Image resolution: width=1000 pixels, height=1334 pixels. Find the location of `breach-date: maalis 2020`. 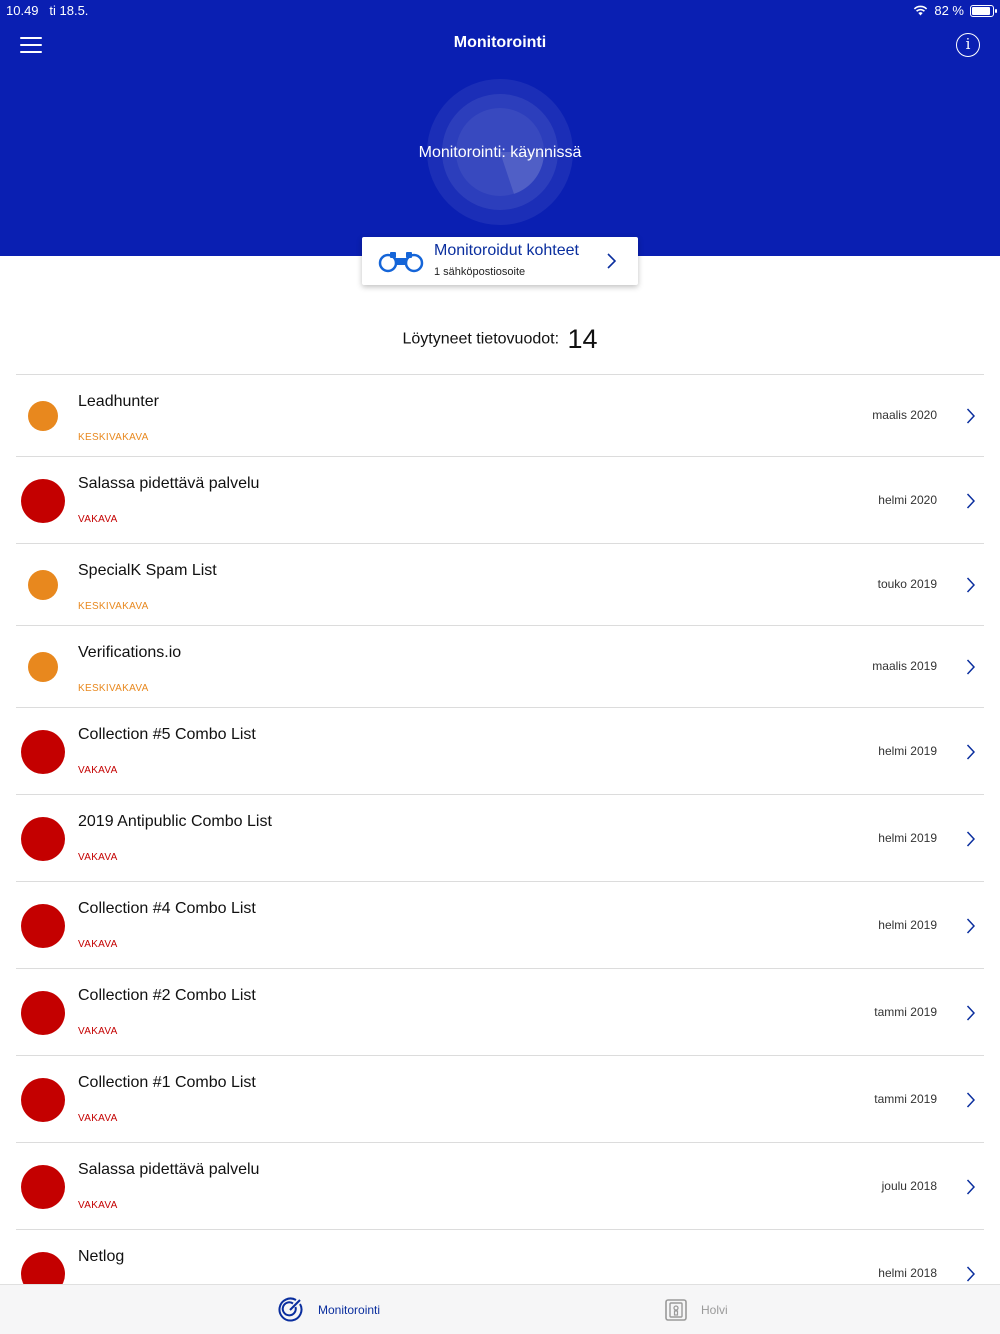

breach-date: maalis 2020 is located at coordinates (904, 415).